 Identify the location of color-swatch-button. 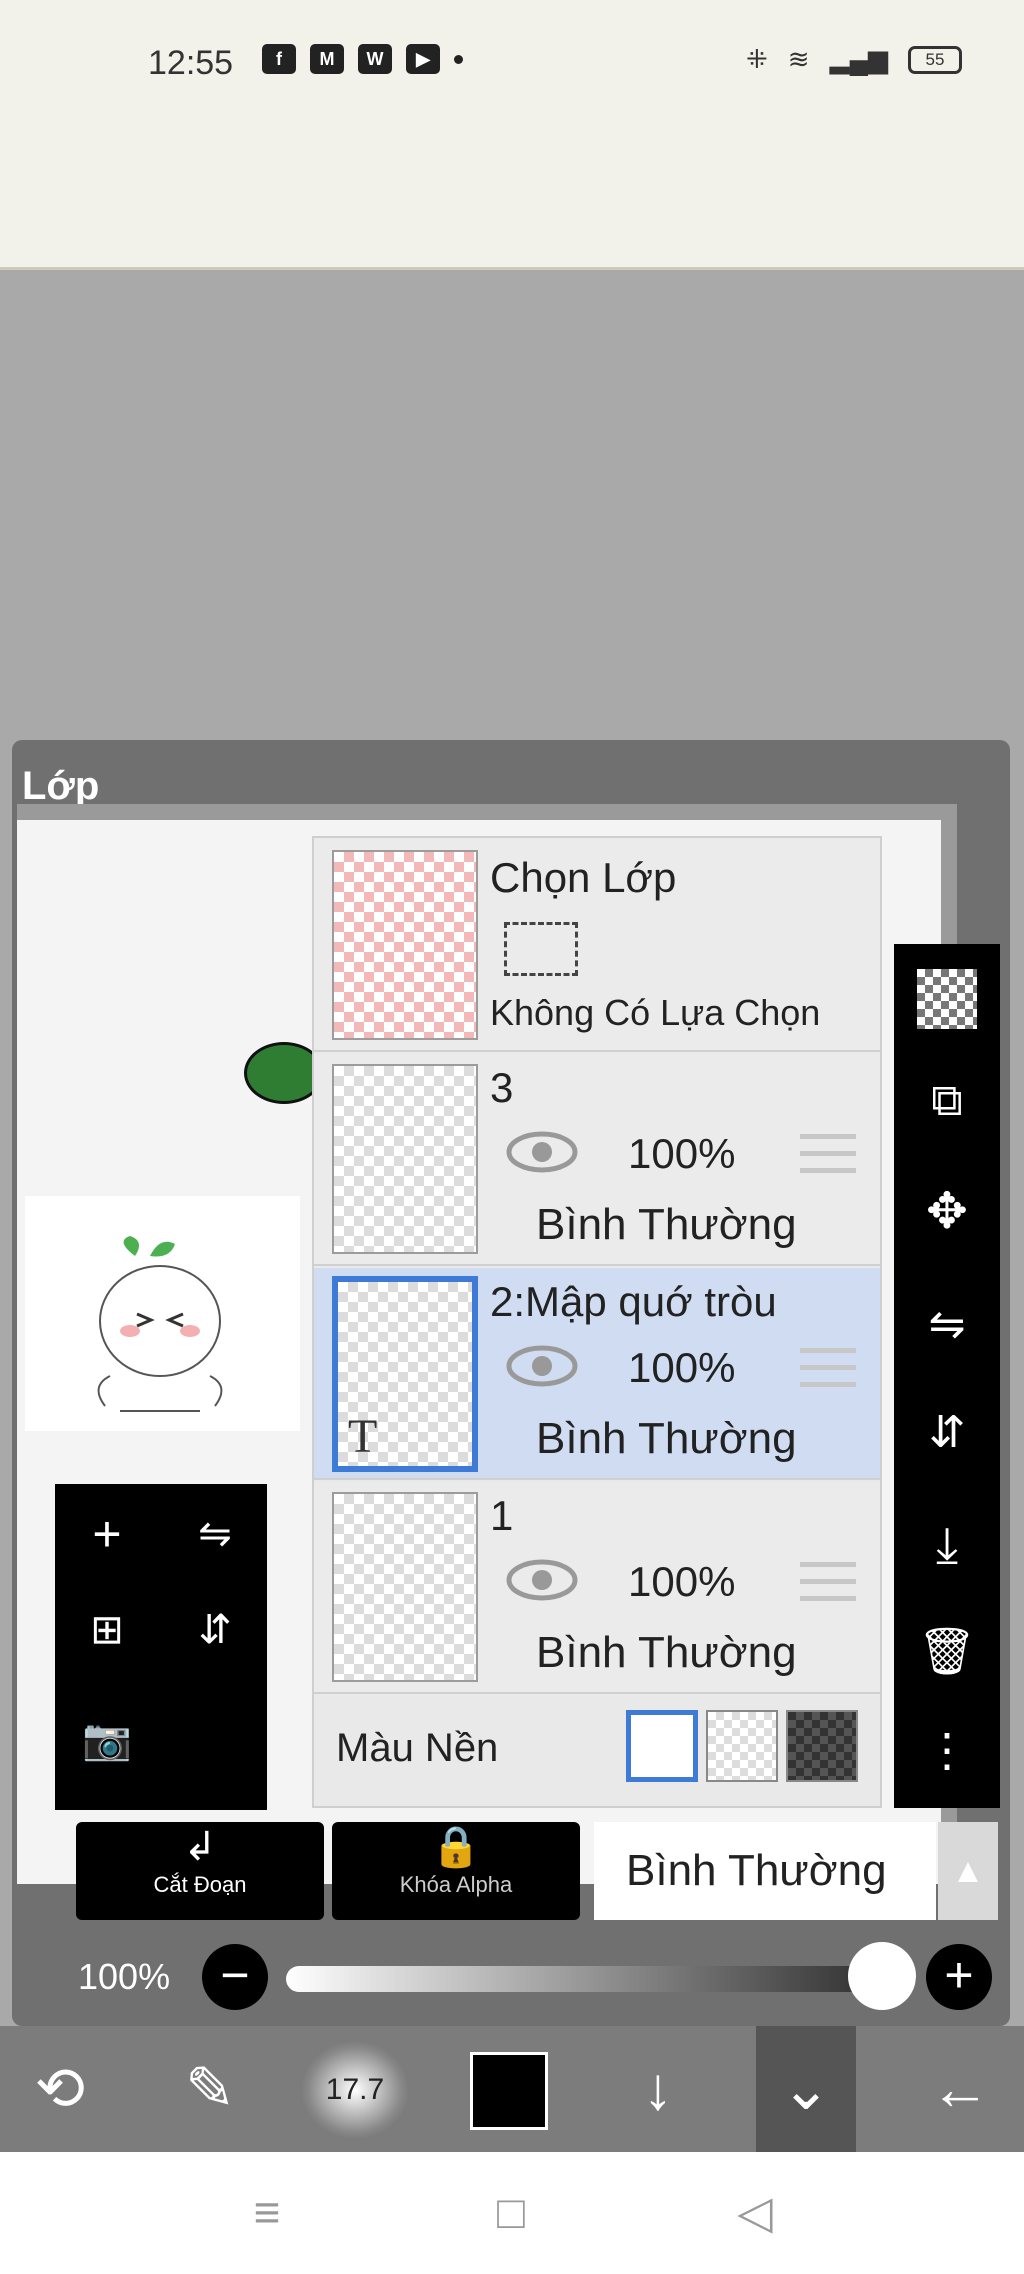
(509, 2091).